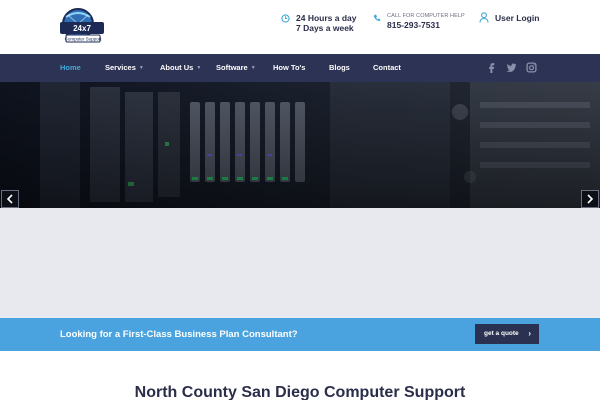 The height and width of the screenshot is (400, 600). I want to click on get-a-quote-label: get a quote, so click(501, 333).